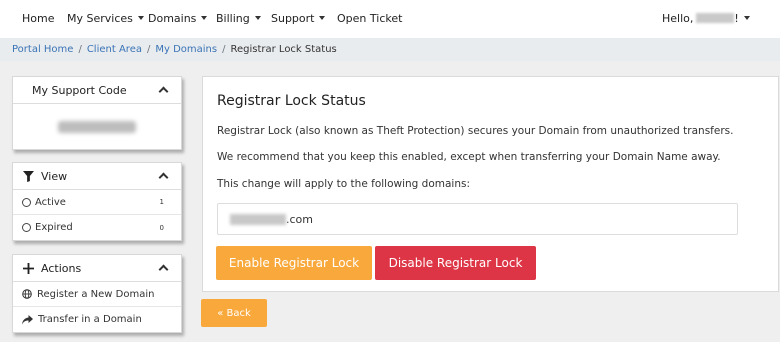 This screenshot has height=342, width=780. I want to click on view-filter-count: 0, so click(161, 227).